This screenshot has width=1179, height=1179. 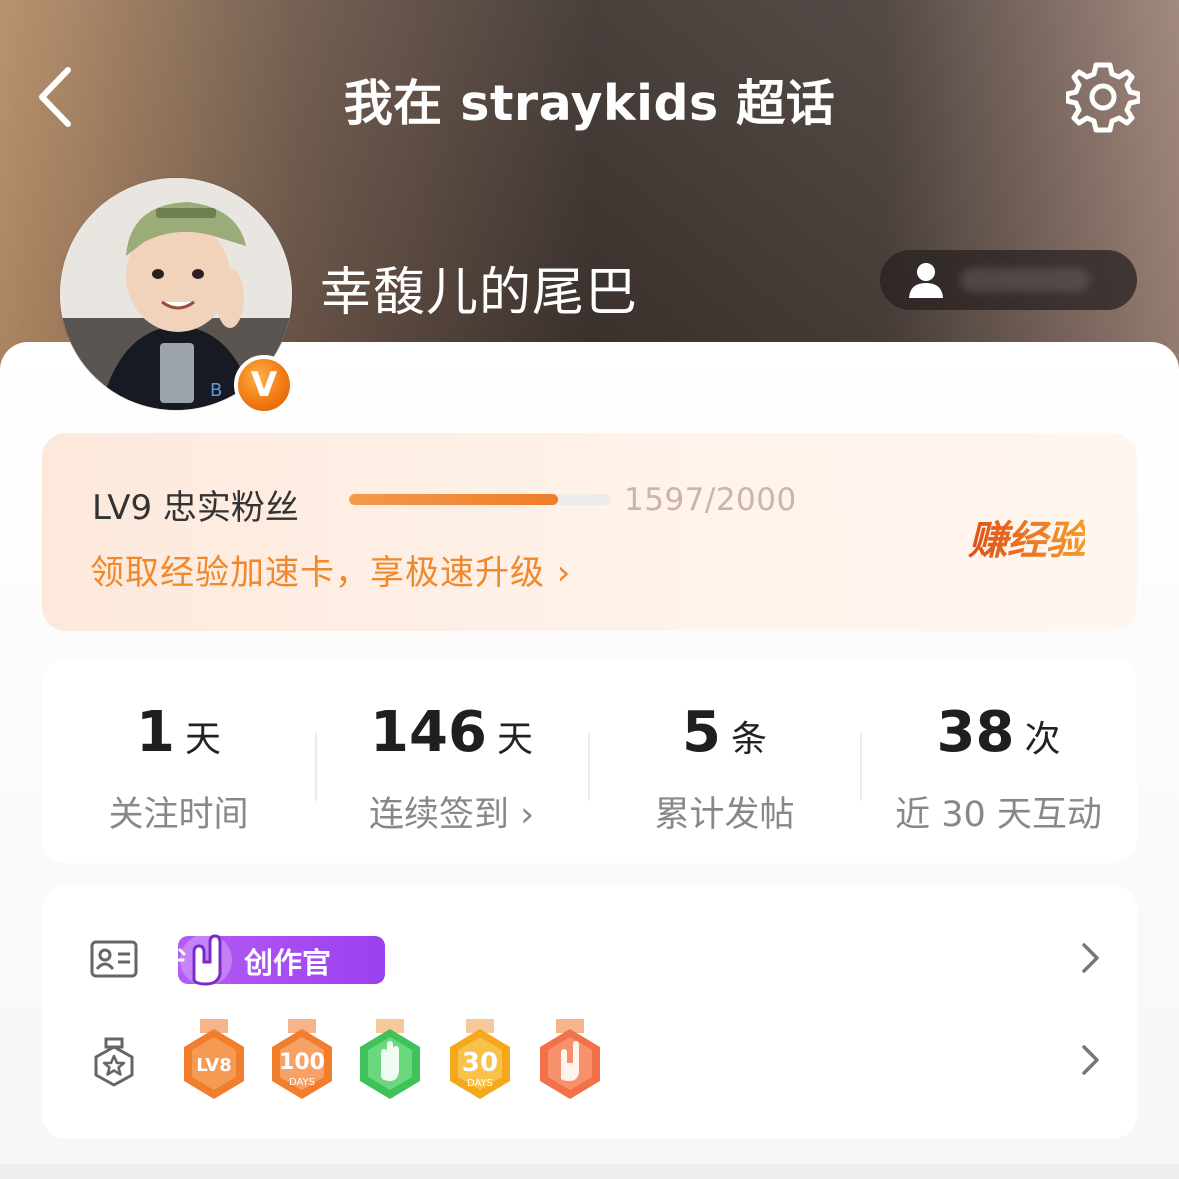 I want to click on bottom-divider, so click(x=589, y=1171).